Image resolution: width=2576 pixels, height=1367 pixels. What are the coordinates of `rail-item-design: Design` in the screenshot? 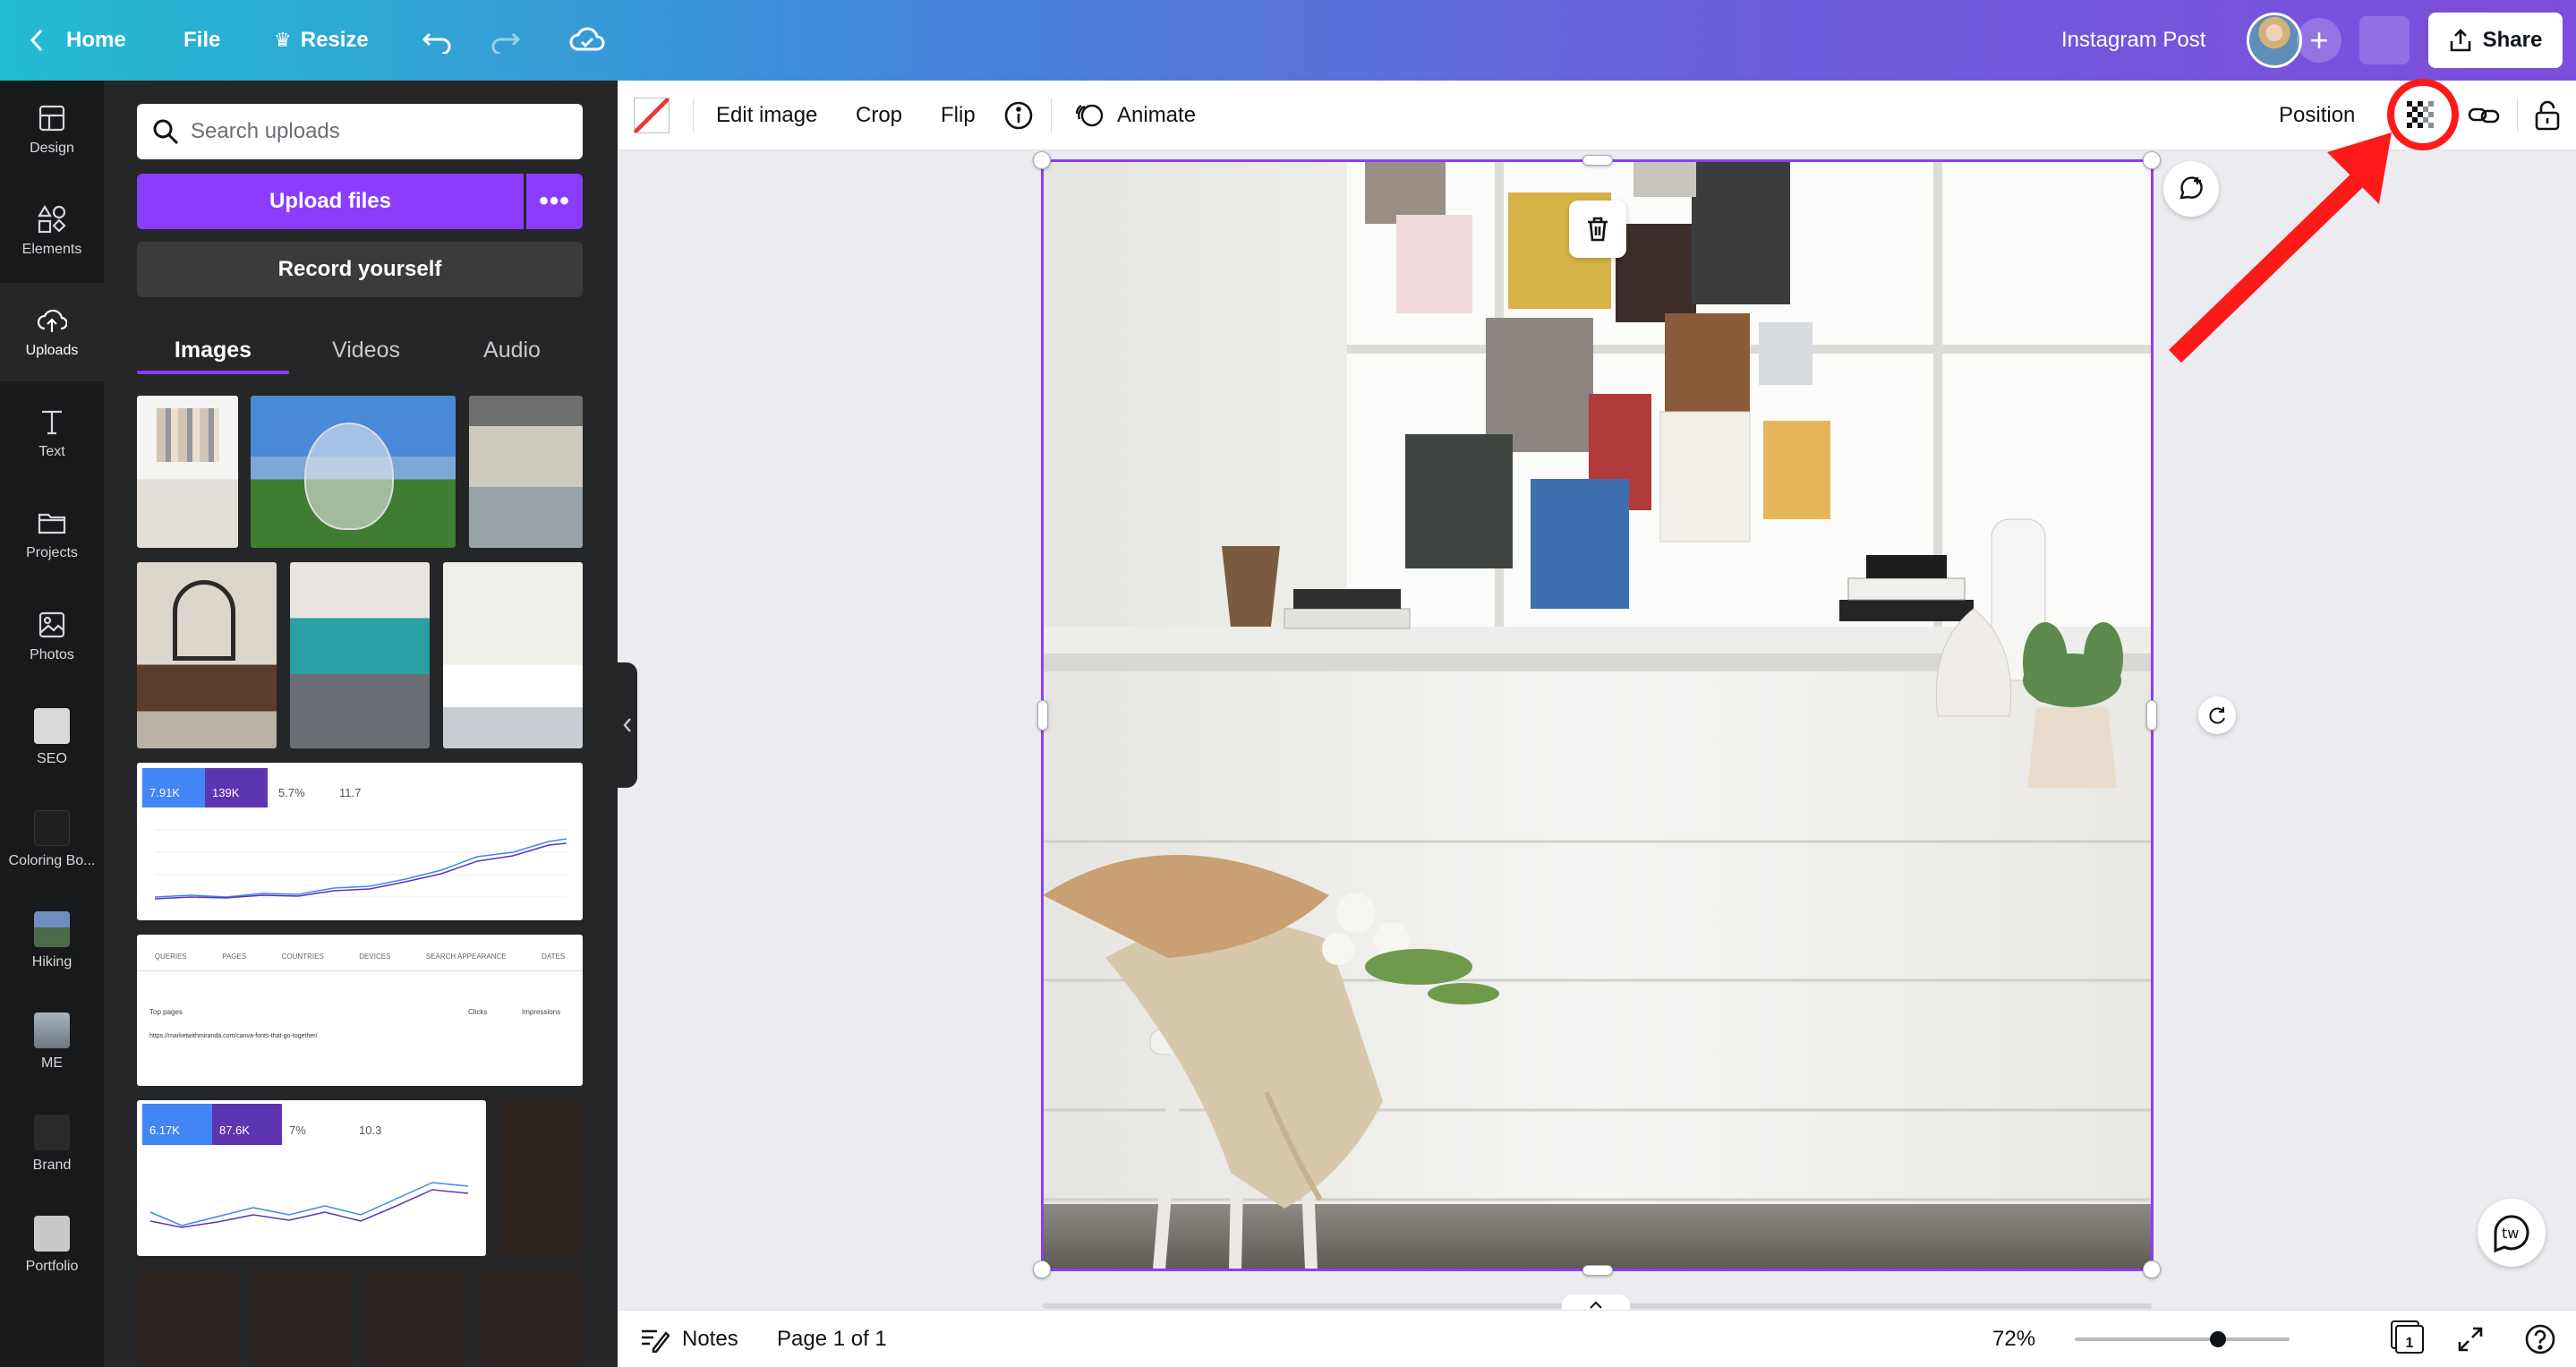 It's located at (52, 130).